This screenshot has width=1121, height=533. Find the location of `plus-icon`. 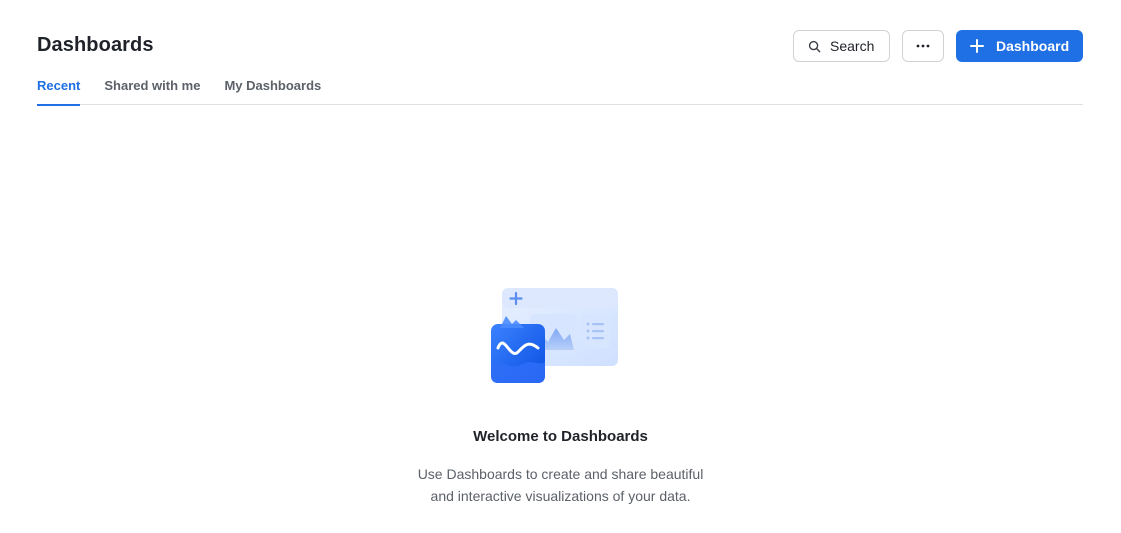

plus-icon is located at coordinates (977, 46).